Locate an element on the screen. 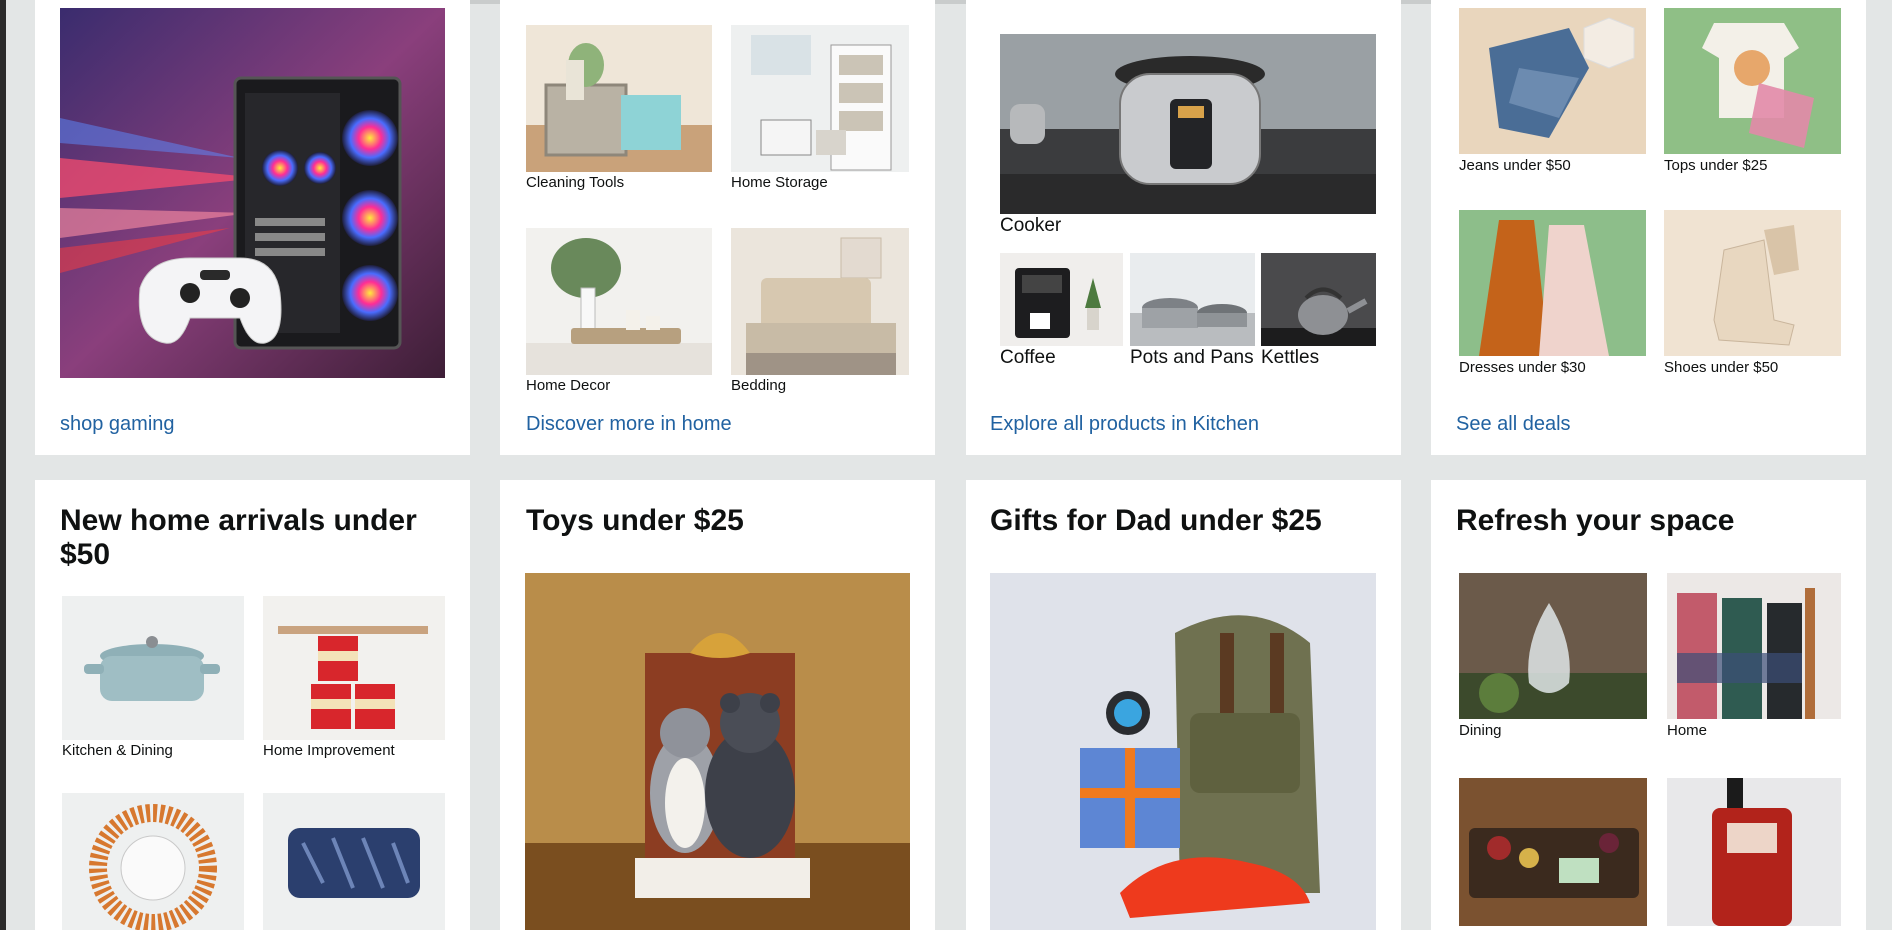 The image size is (1892, 930). refresh-space-card: Refresh your space Dining Home is located at coordinates (1648, 705).